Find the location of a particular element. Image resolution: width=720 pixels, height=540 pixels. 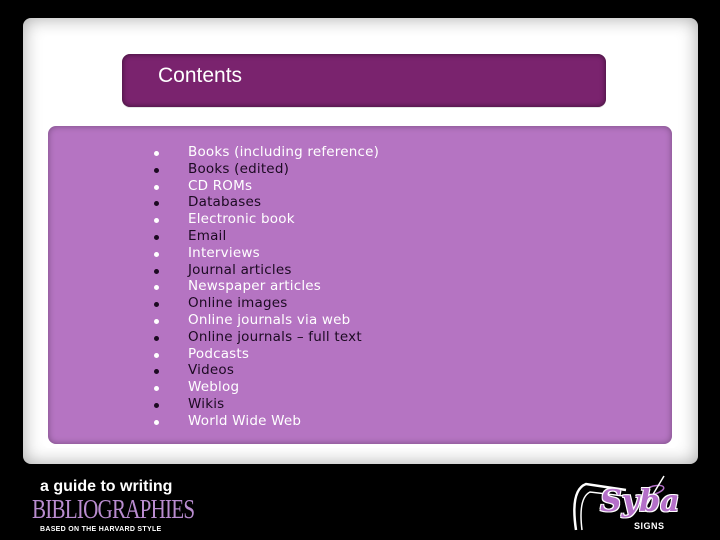

syba-signs-logo: Syba SIGNS is located at coordinates (636, 503).